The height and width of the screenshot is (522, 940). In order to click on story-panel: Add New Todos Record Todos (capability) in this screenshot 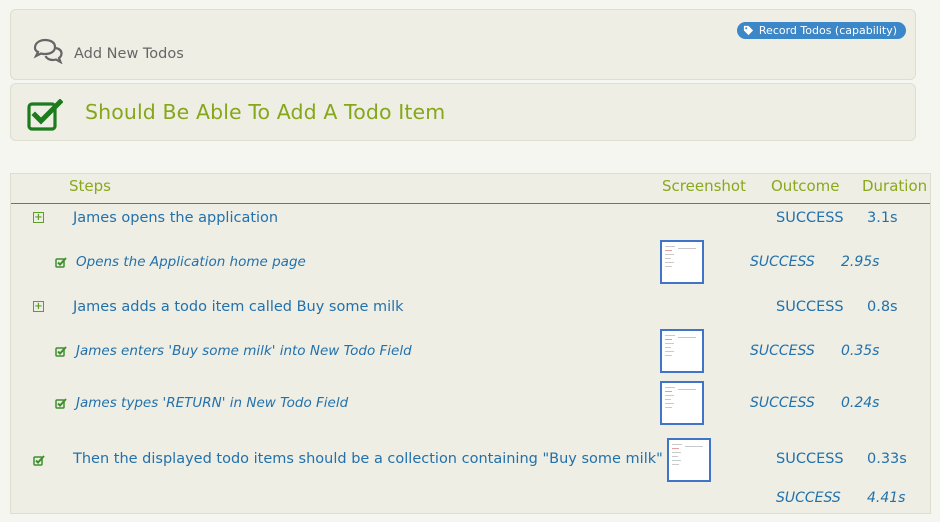, I will do `click(463, 44)`.